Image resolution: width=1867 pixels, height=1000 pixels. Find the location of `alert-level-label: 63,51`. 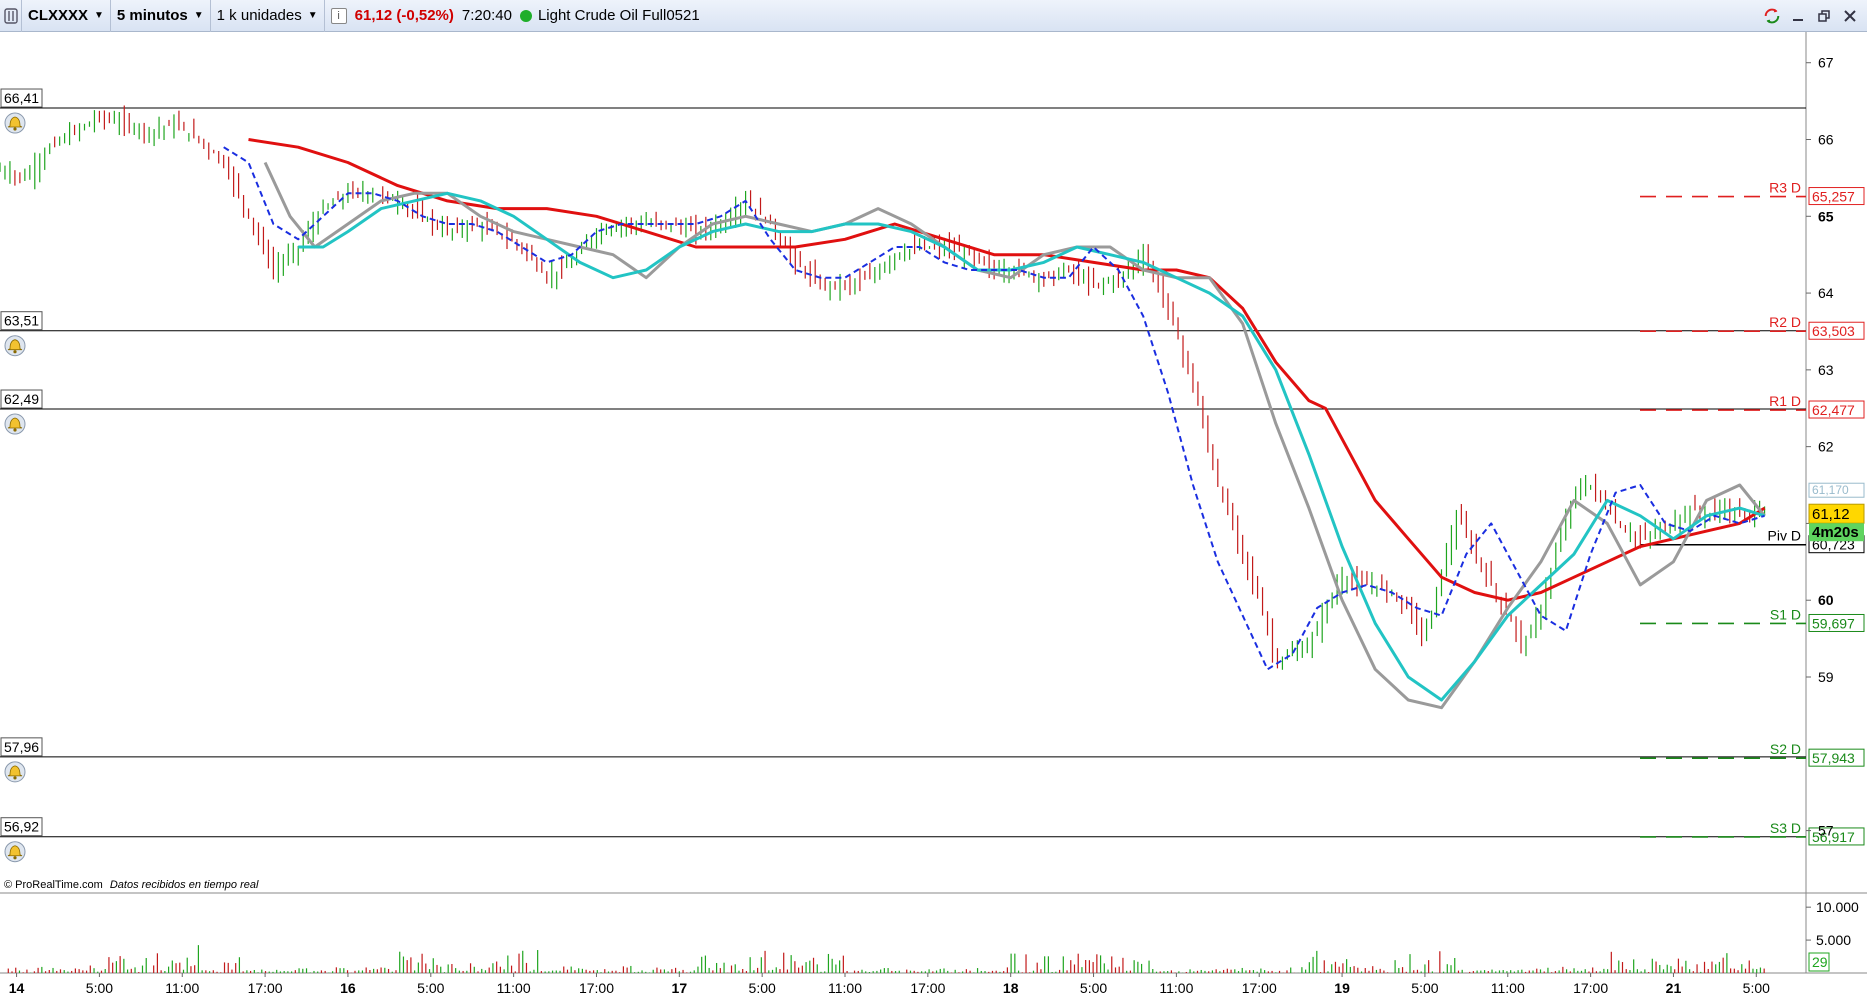

alert-level-label: 63,51 is located at coordinates (21, 321).